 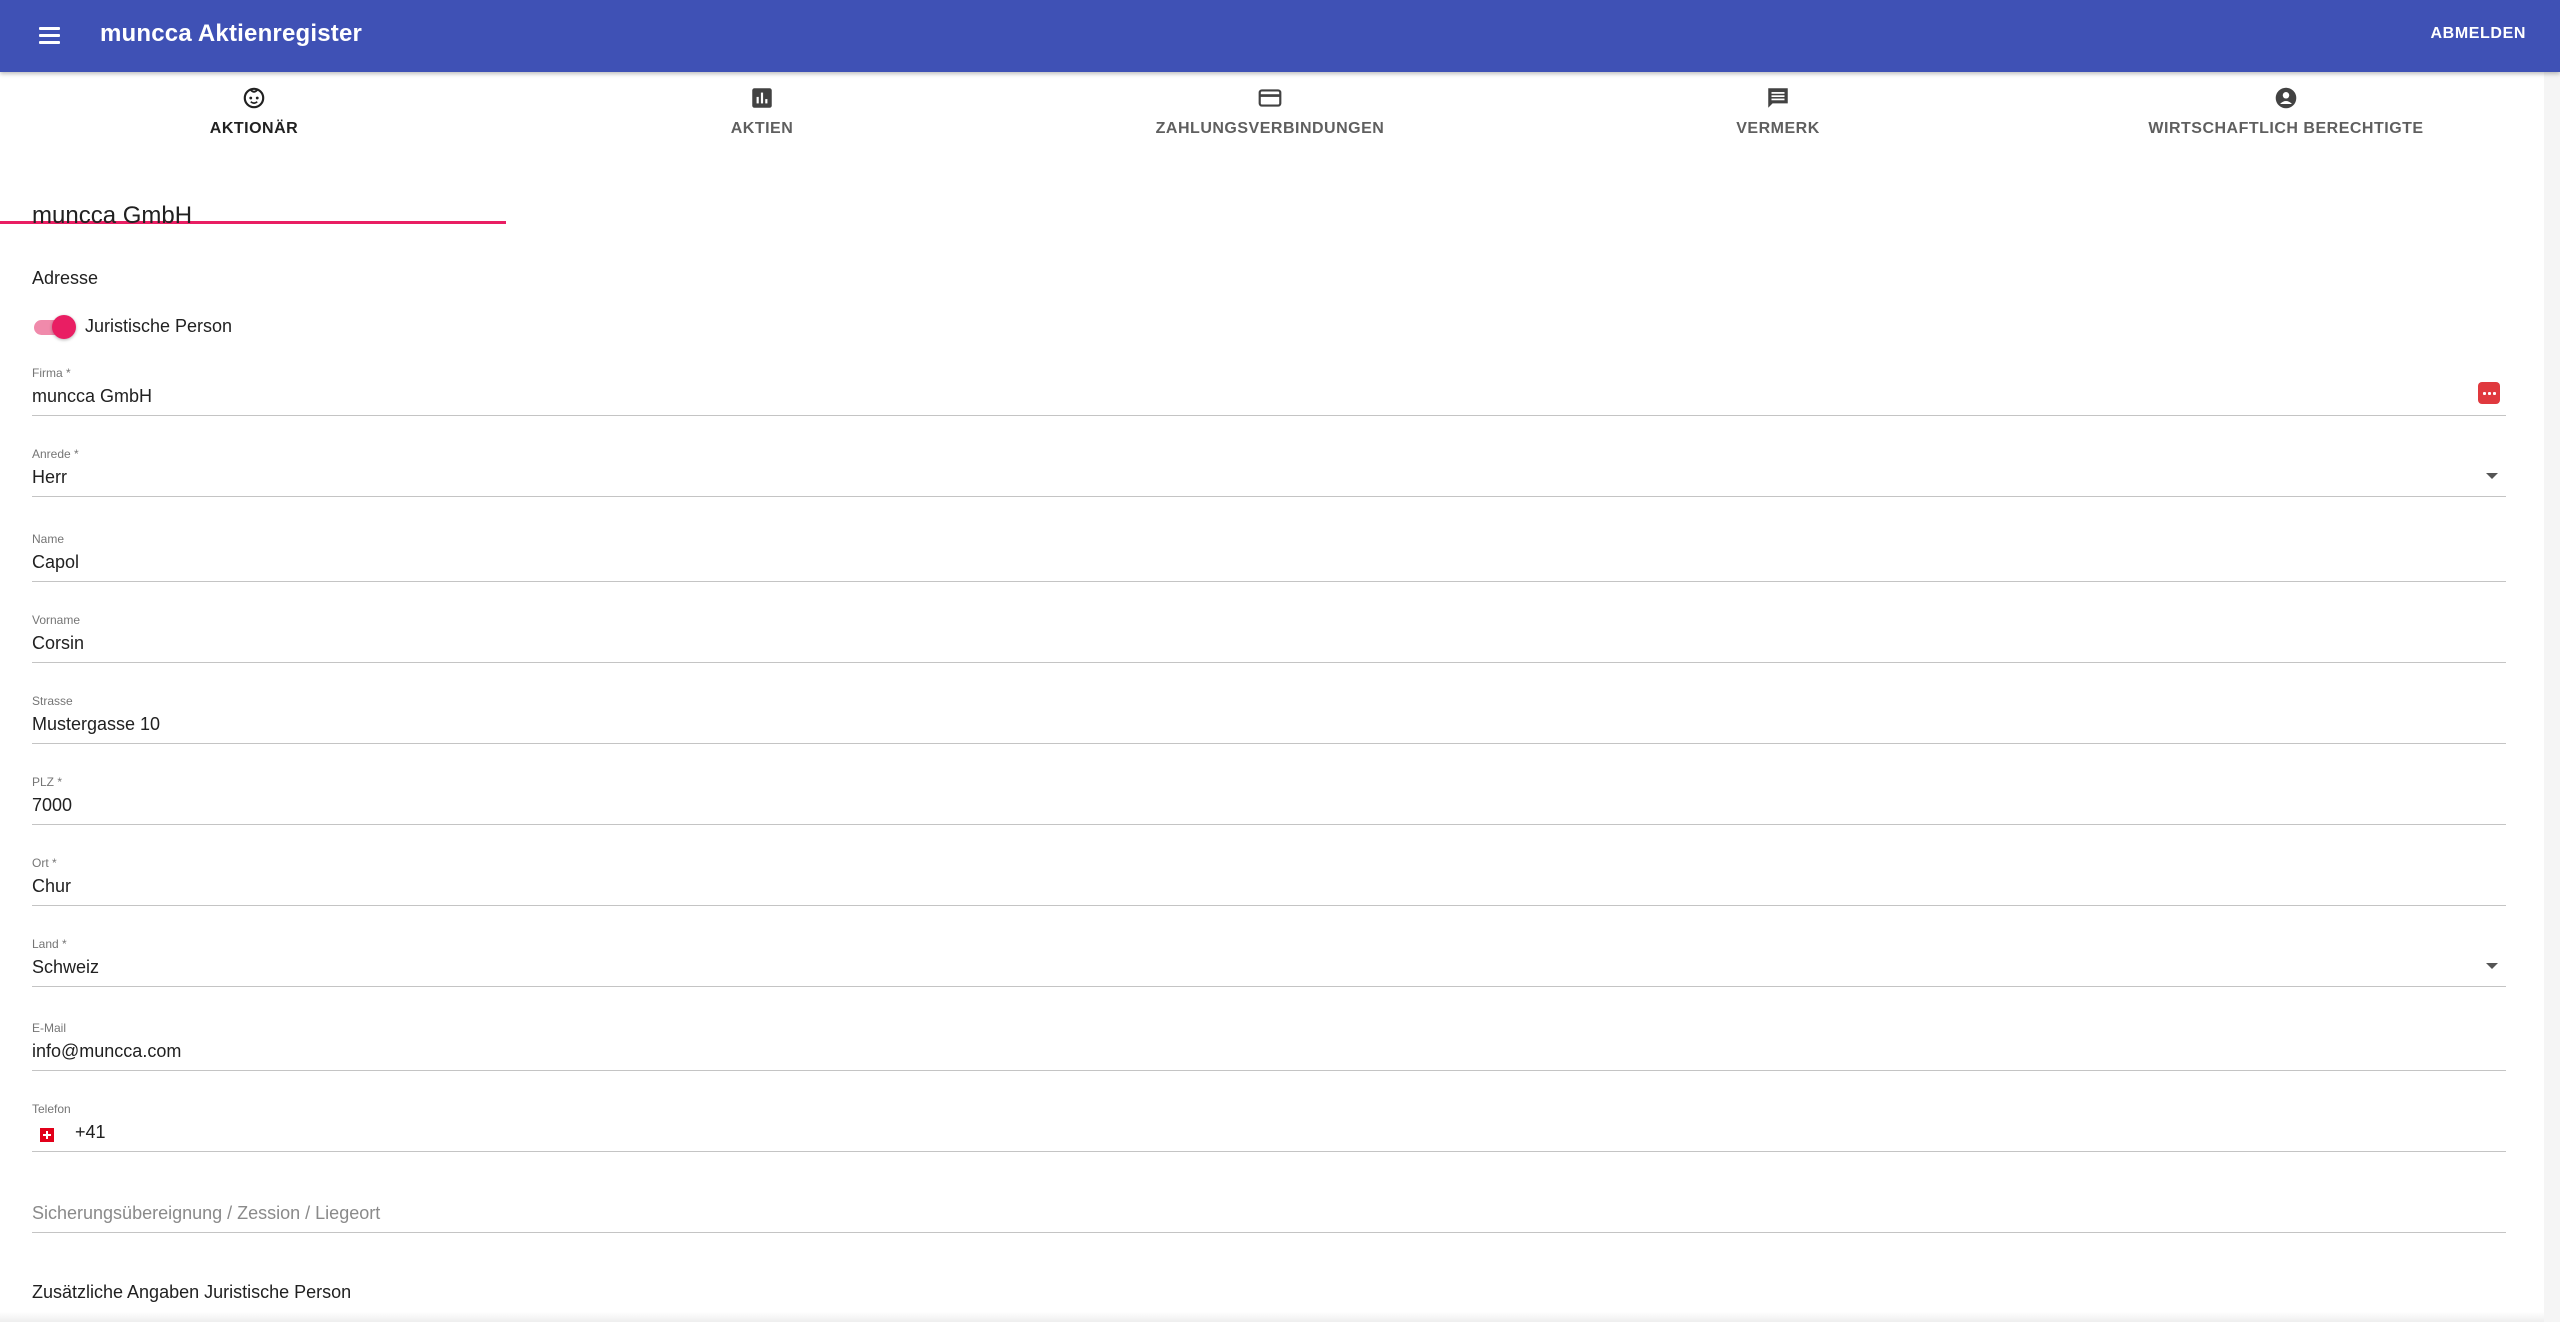 I want to click on page-title: muncca GmbH, so click(x=112, y=215).